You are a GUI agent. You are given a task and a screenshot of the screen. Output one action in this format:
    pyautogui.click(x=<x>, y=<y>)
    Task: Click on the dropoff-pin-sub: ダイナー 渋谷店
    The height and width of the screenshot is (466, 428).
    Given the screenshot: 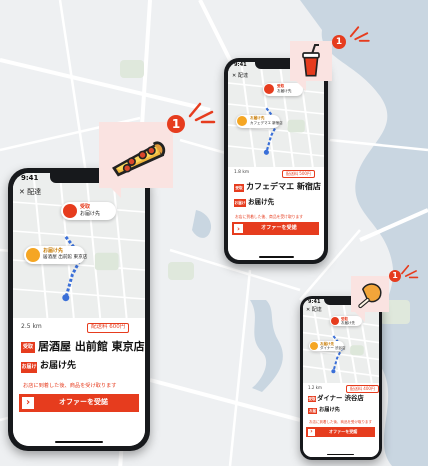 What is the action you would take?
    pyautogui.click(x=333, y=348)
    